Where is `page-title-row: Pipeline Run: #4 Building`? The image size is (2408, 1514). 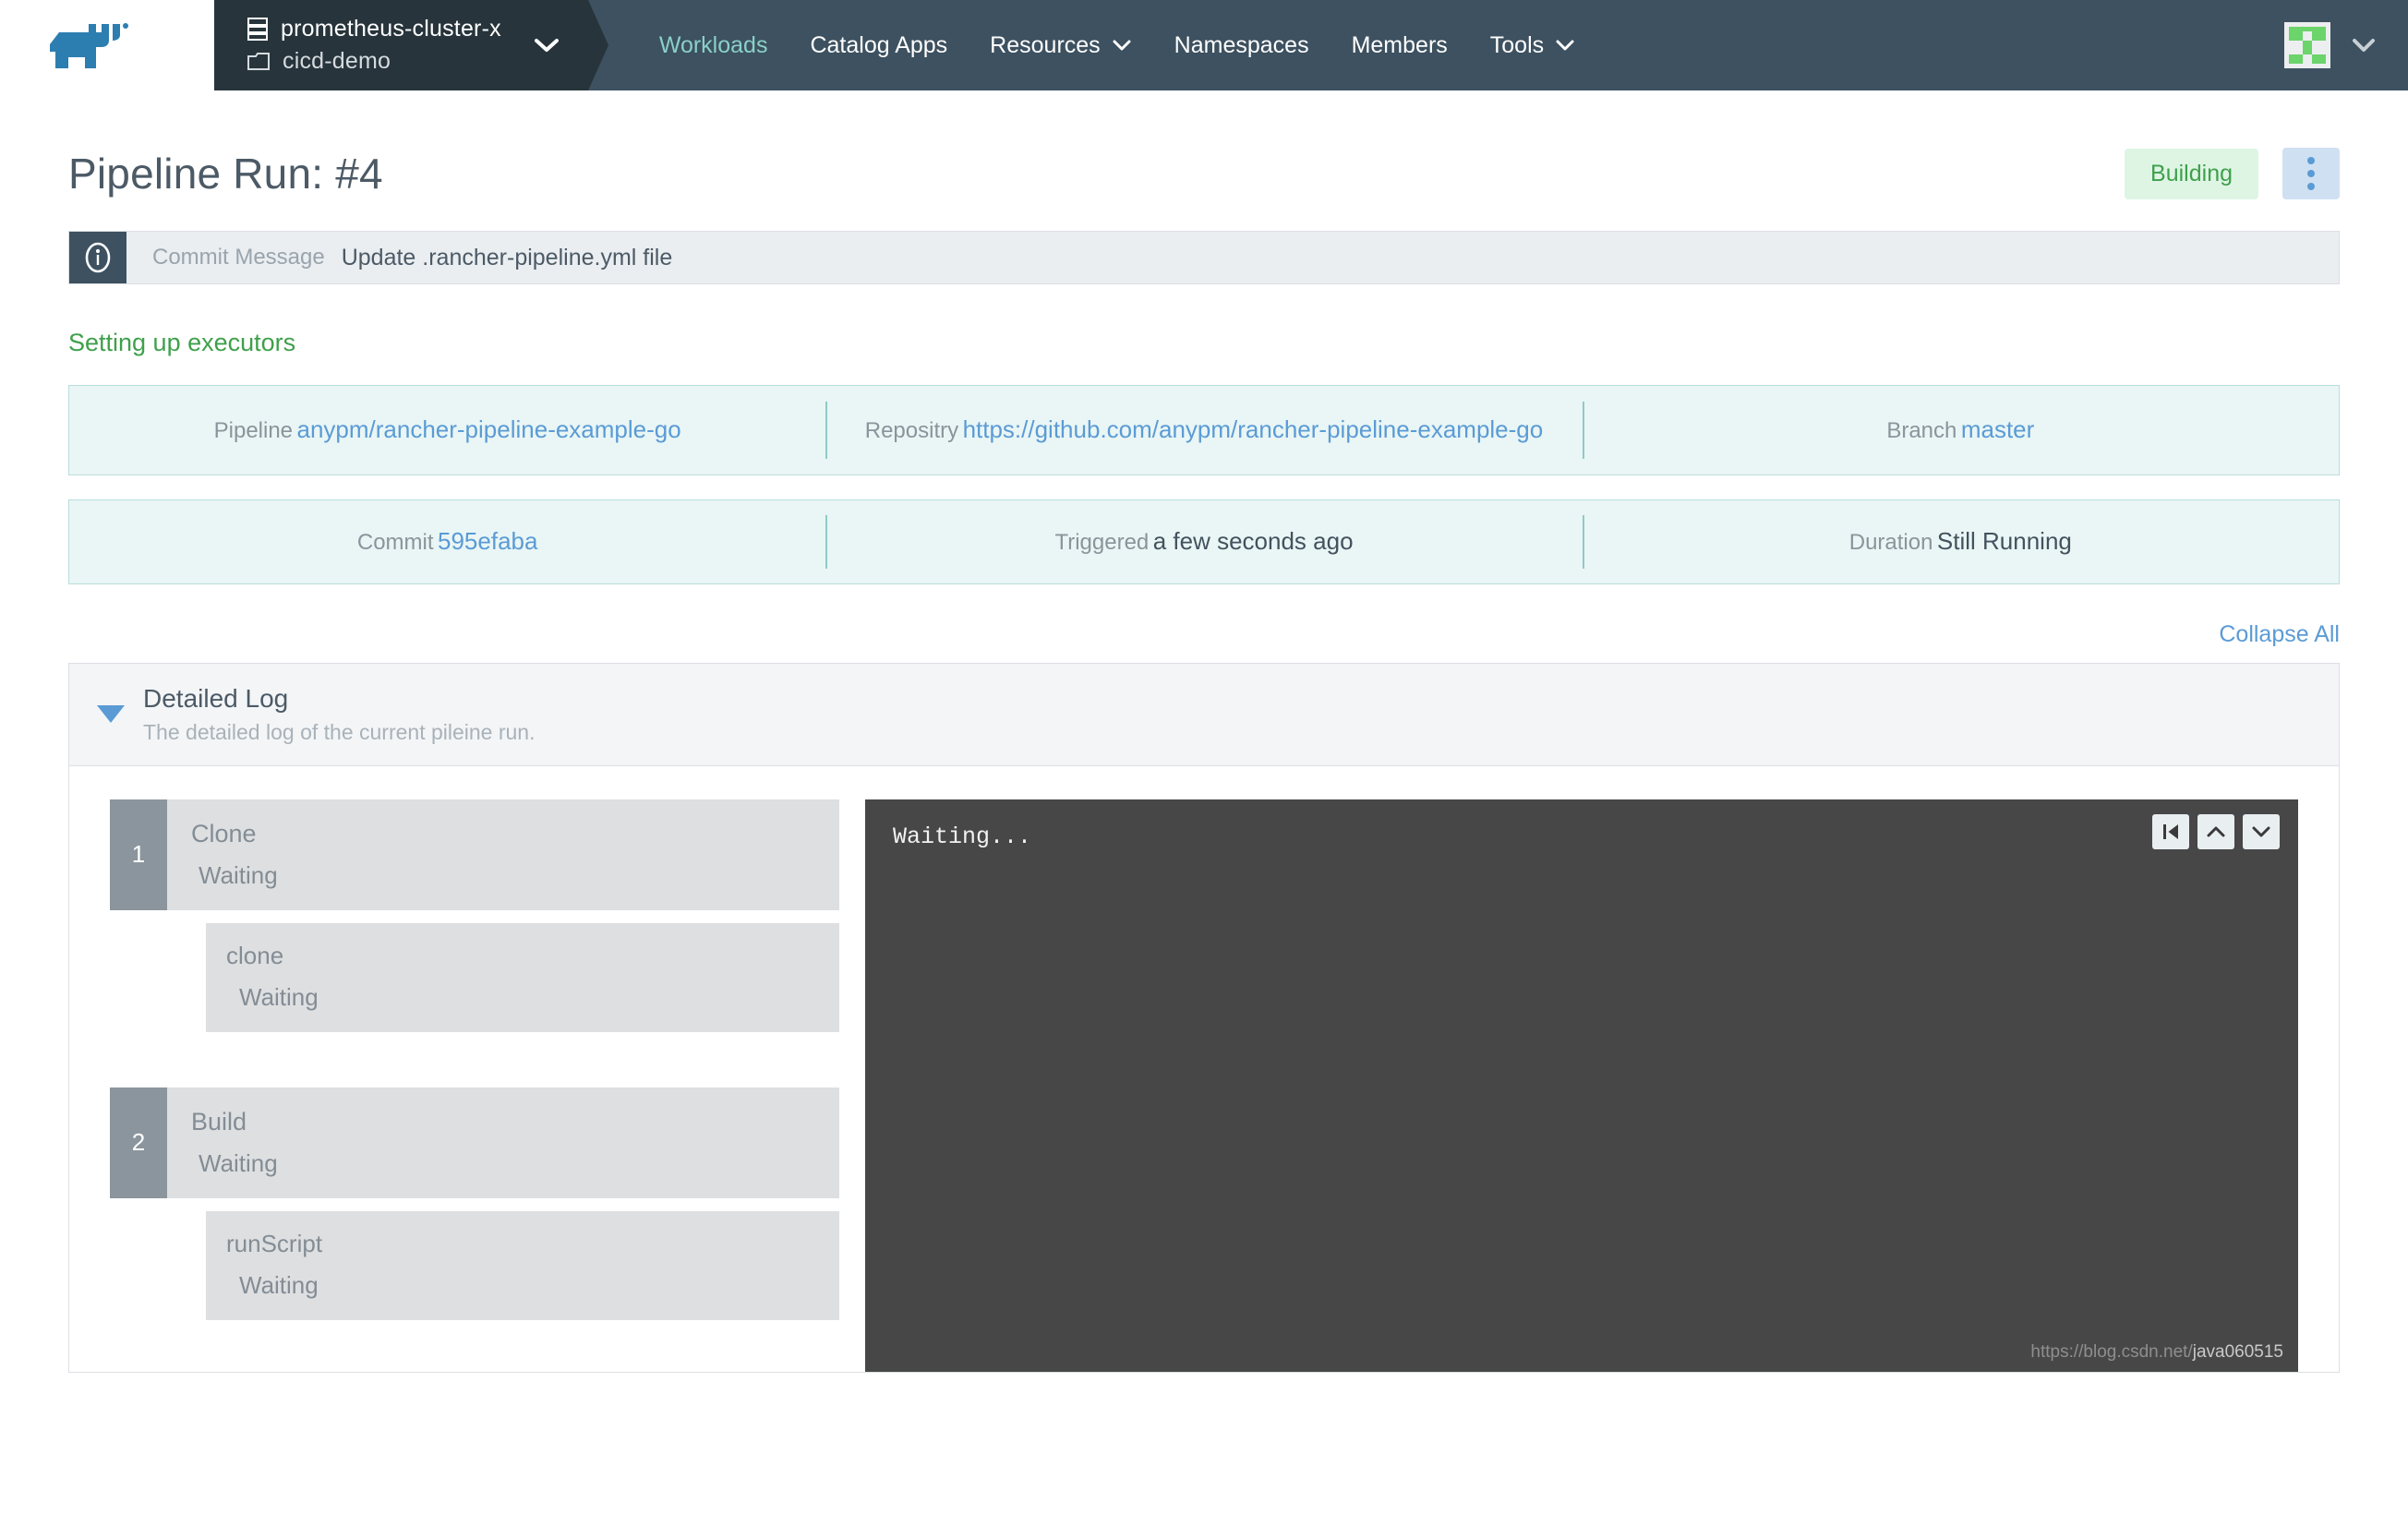
page-title-row: Pipeline Run: #4 Building is located at coordinates (1204, 160).